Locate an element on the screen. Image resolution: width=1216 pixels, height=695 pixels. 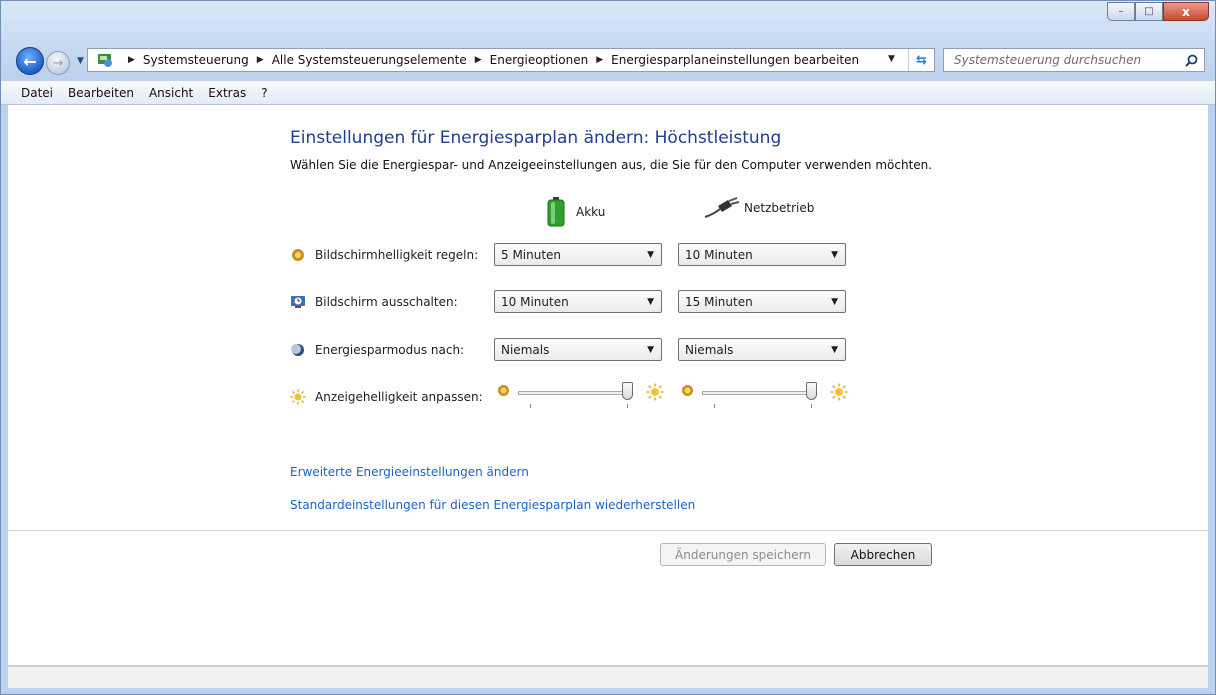
maximize-button: □ is located at coordinates (1149, 11).